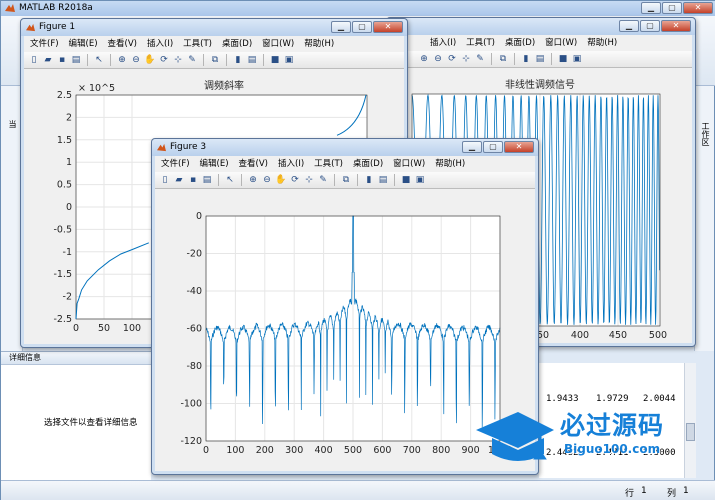  I want to click on y-tick-label: 2, so click(69, 117).